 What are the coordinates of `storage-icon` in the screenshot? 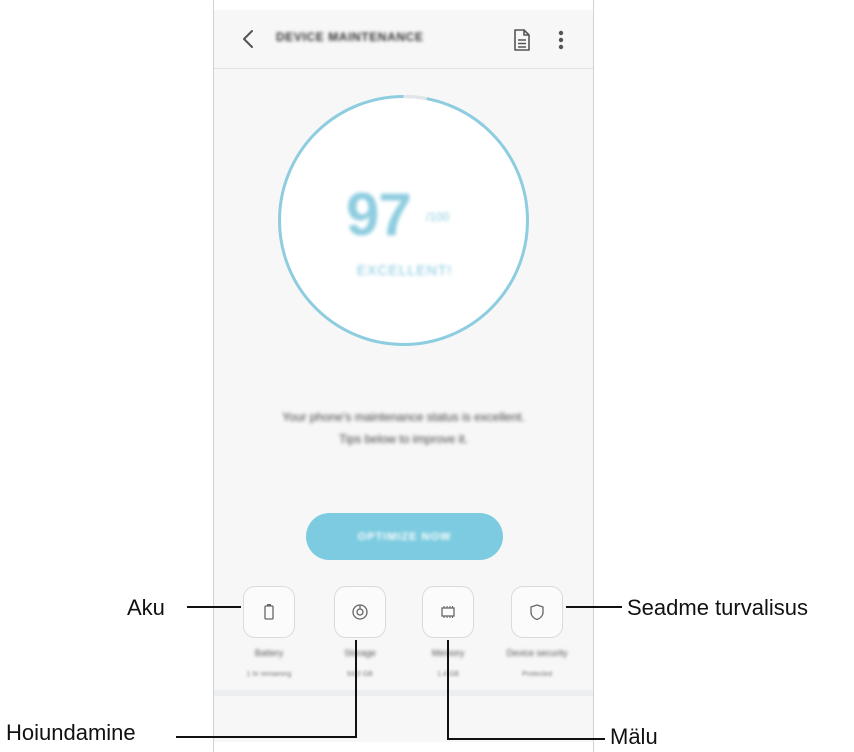 It's located at (360, 612).